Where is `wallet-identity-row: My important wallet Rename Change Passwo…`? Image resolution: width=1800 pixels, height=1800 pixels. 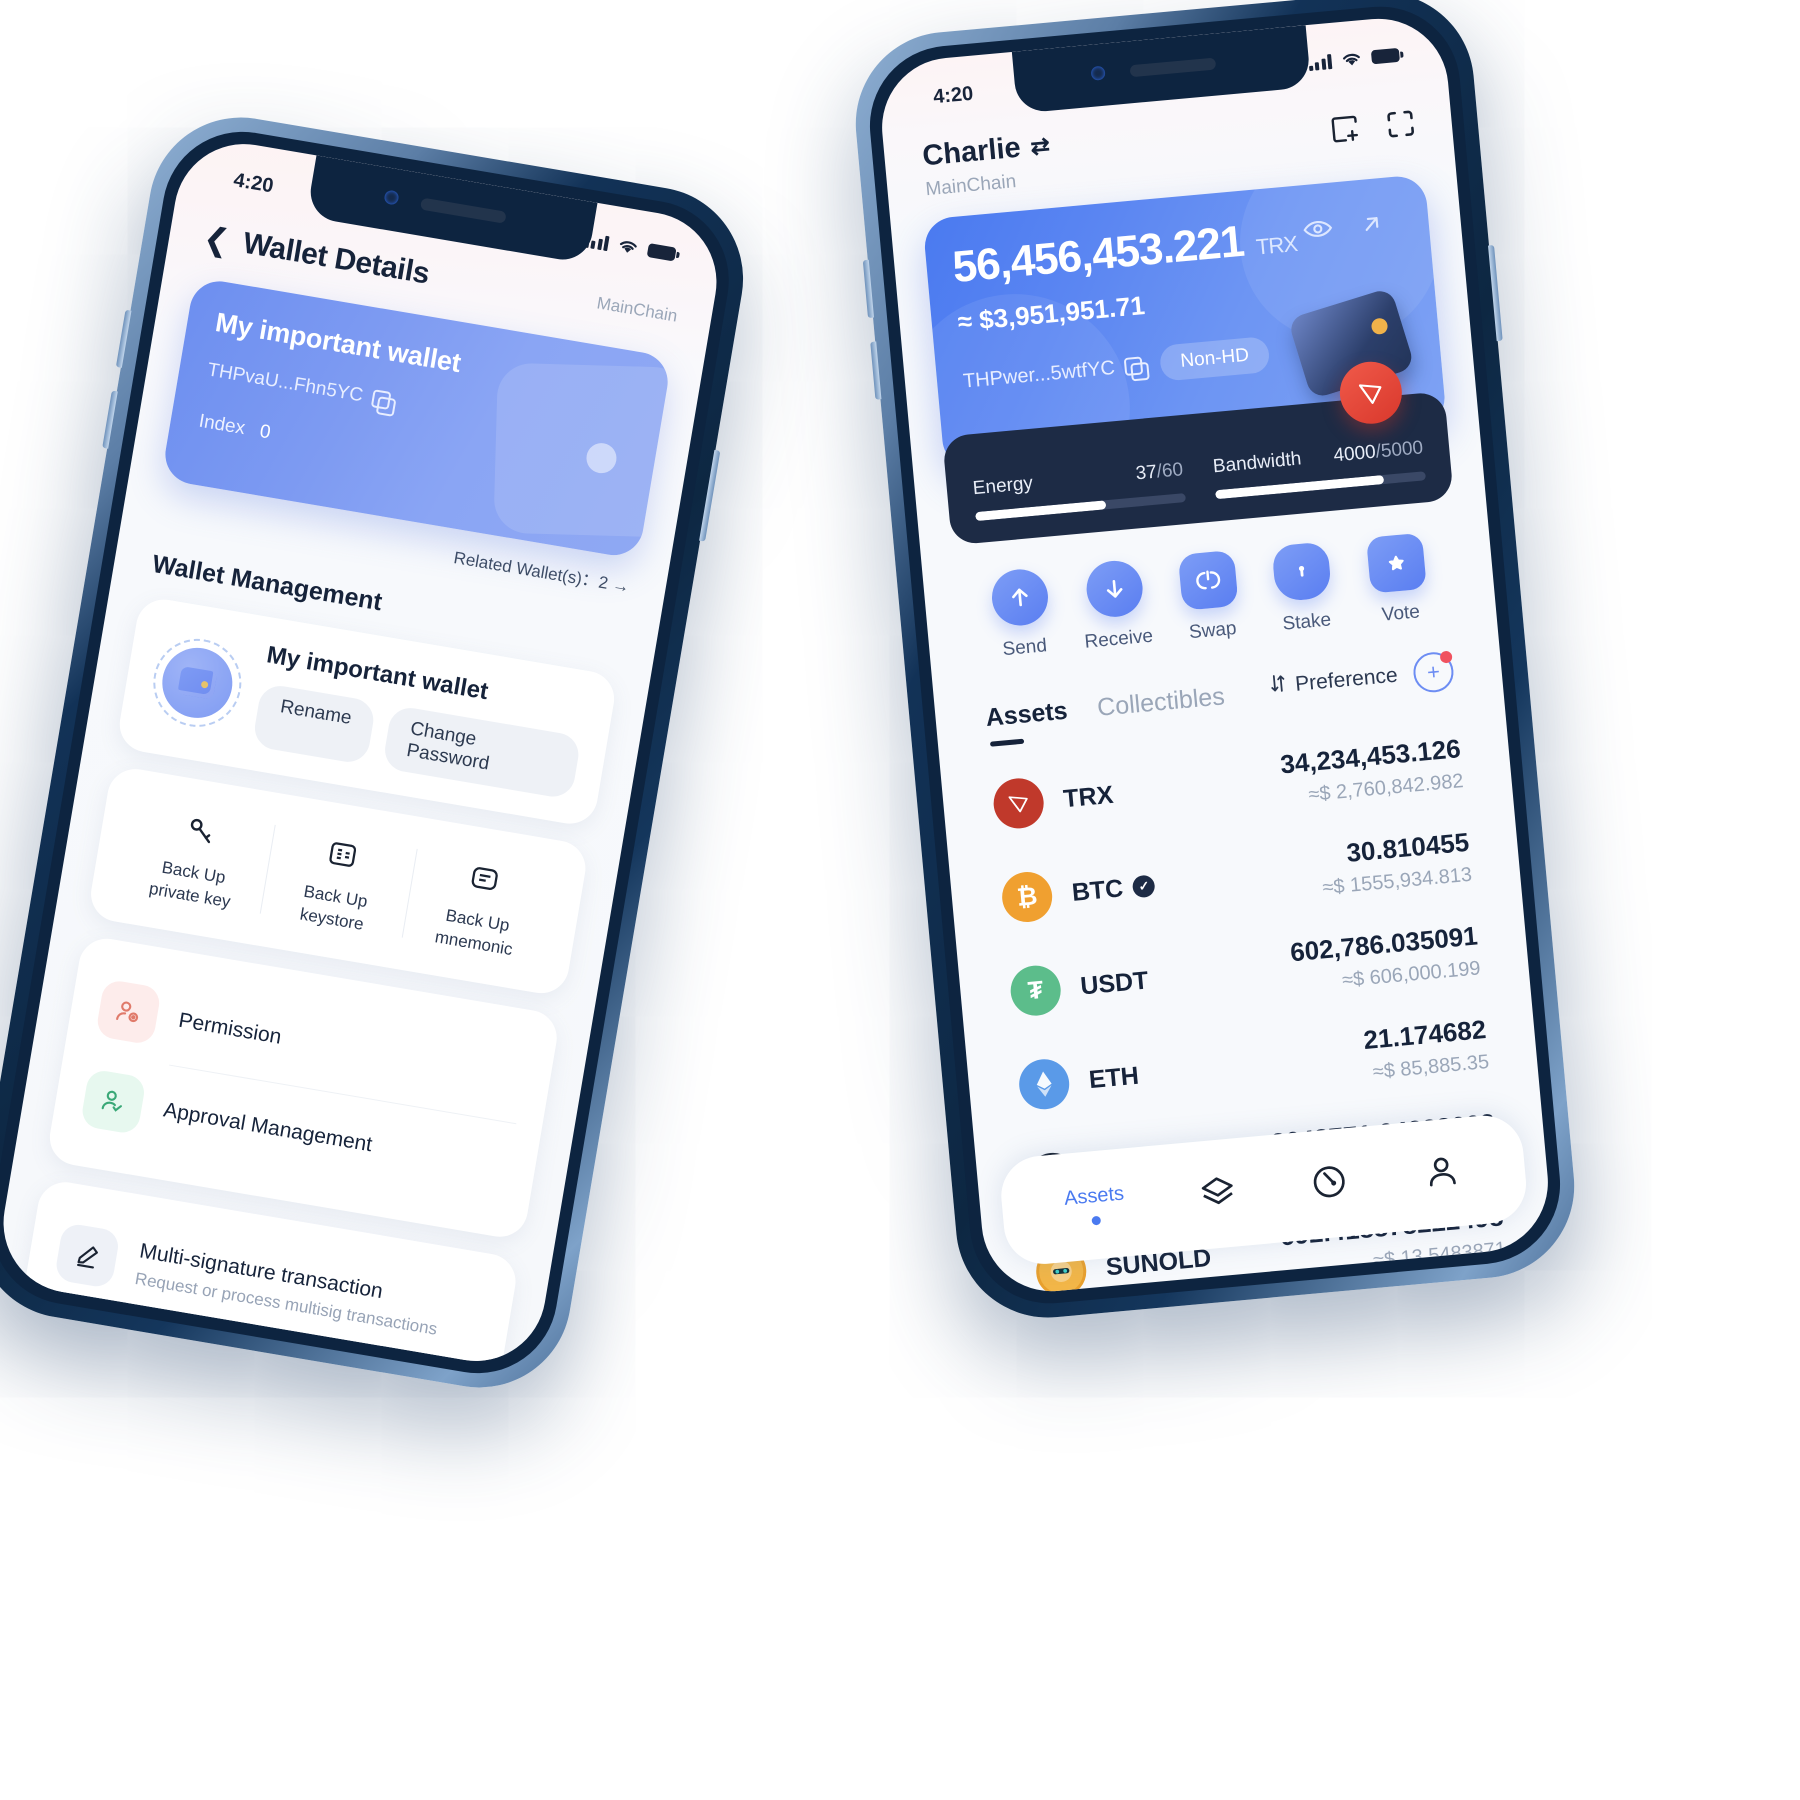 wallet-identity-row: My important wallet Rename Change Passwo… is located at coordinates (367, 711).